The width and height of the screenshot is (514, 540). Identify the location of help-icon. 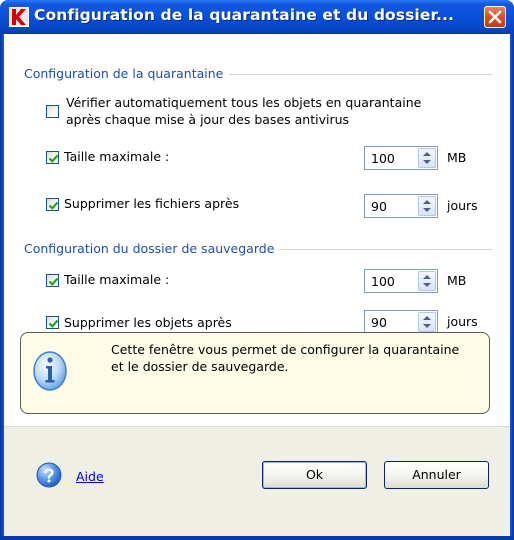
(49, 475).